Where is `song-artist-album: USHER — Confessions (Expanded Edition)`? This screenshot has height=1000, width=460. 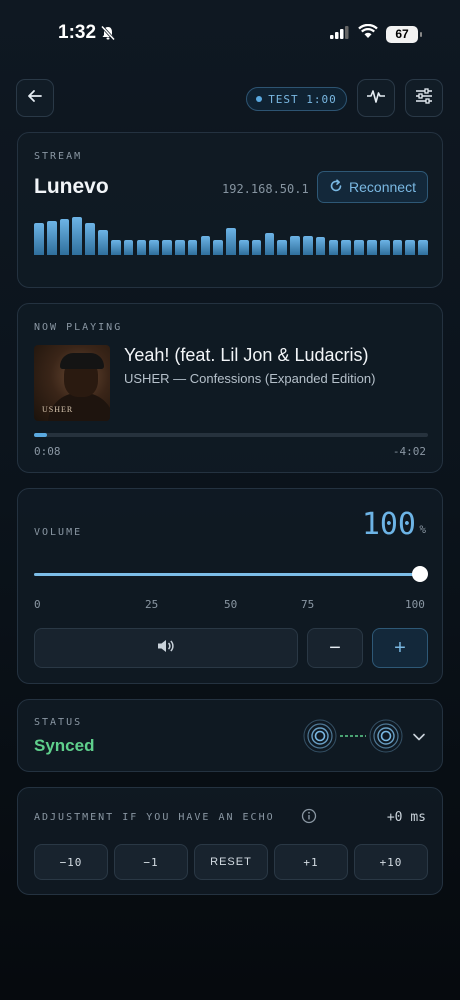 song-artist-album: USHER — Confessions (Expanded Edition) is located at coordinates (250, 378).